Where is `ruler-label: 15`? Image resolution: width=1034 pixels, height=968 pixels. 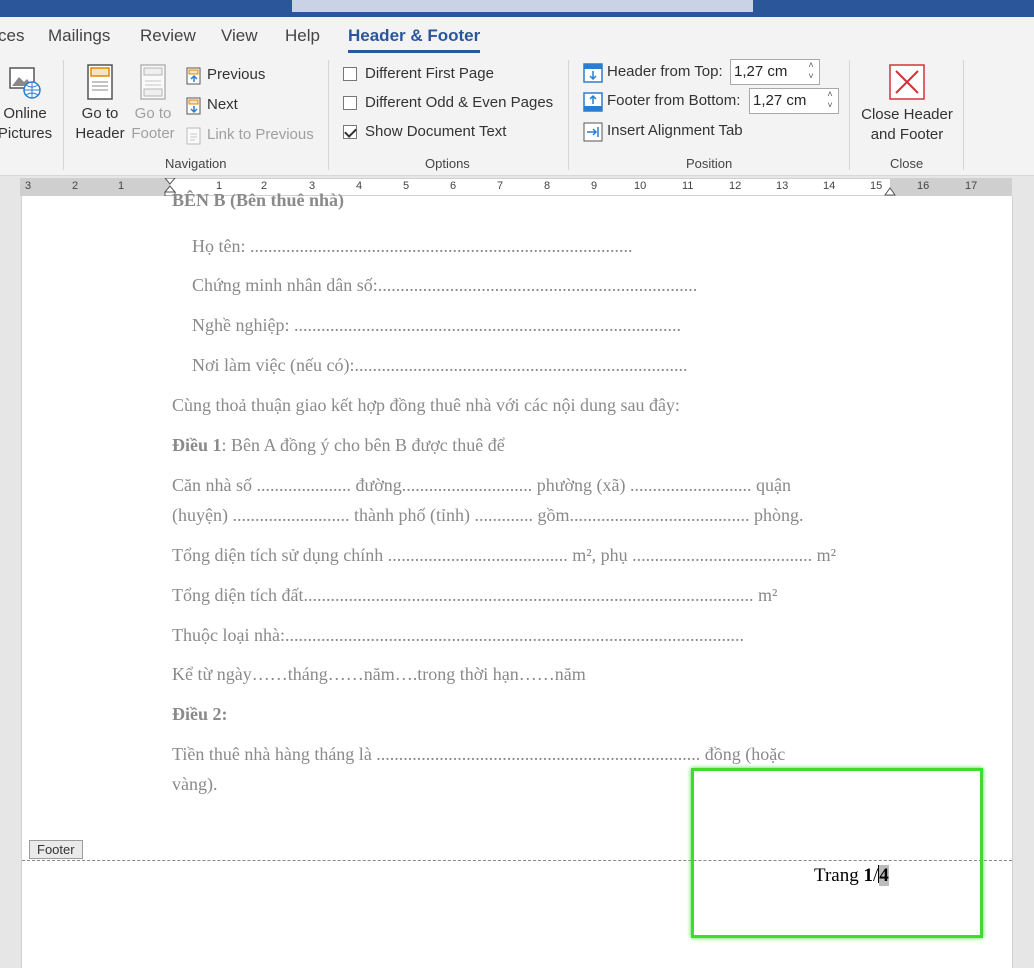
ruler-label: 15 is located at coordinates (876, 186).